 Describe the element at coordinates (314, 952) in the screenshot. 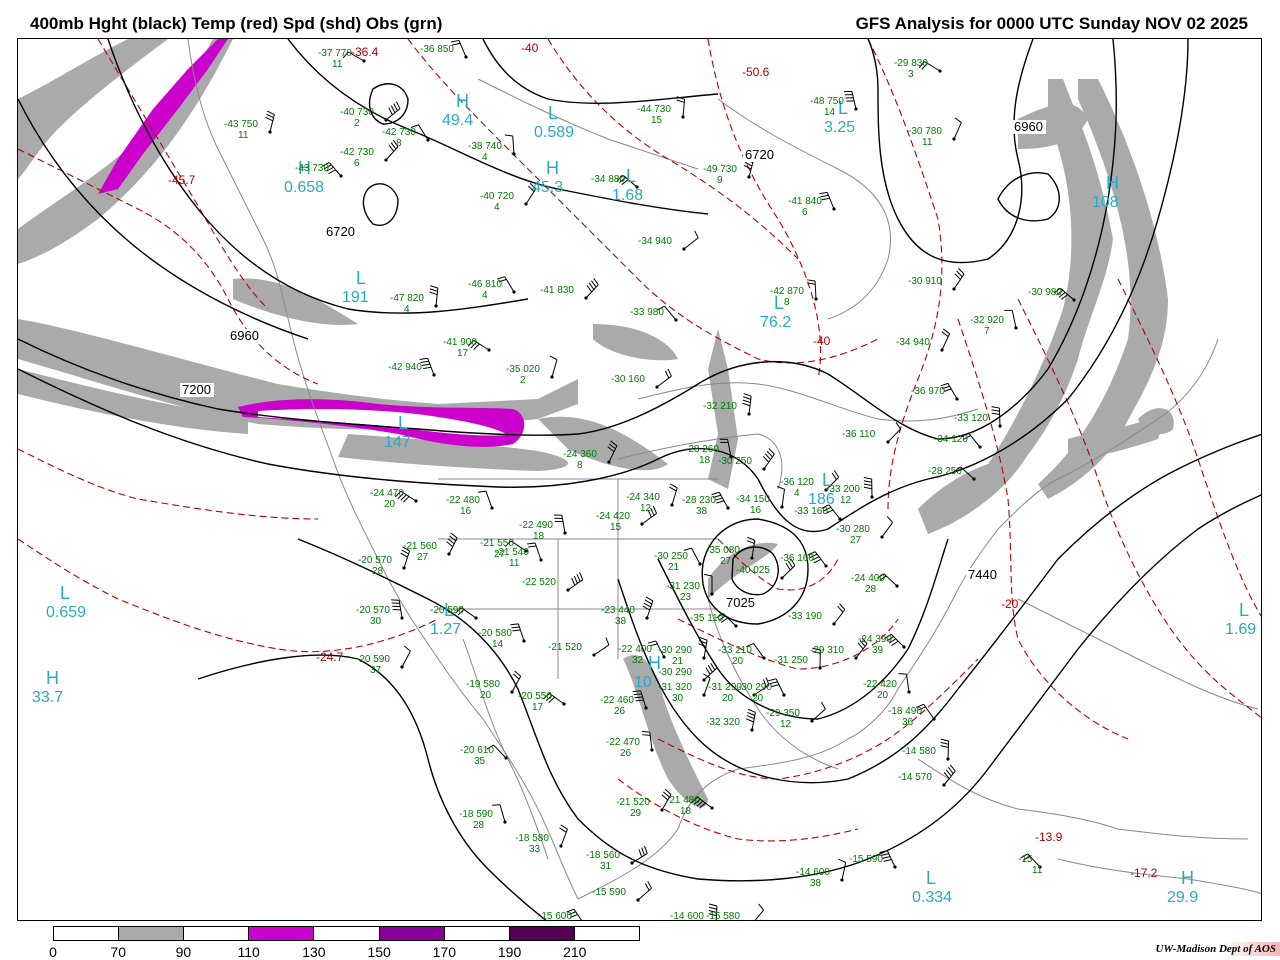

I see `colorbar-tick-label: 130` at that location.